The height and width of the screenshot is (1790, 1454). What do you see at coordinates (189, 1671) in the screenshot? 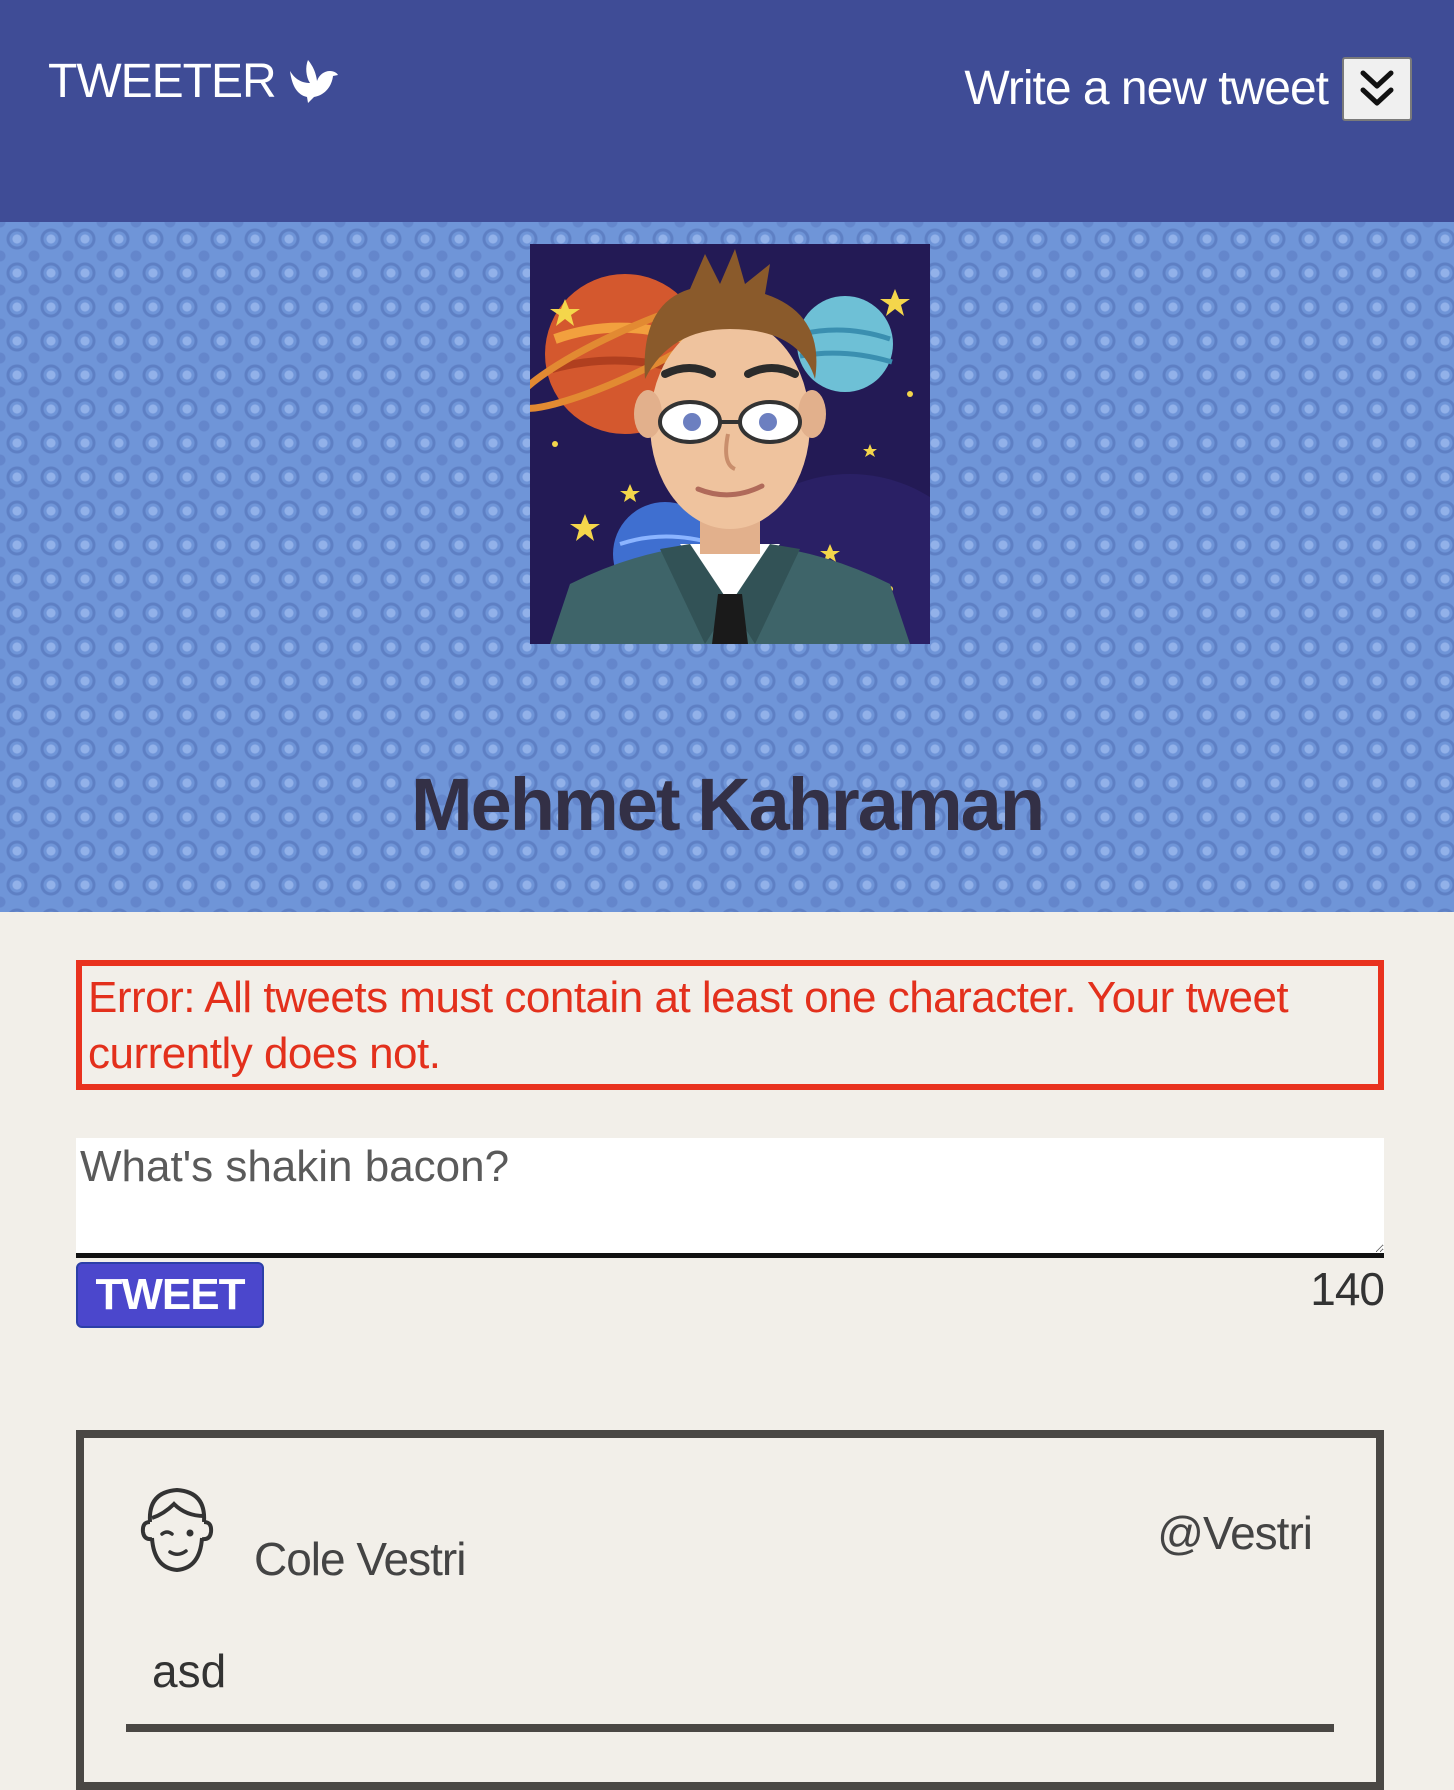
I see `tweet-text: asd` at bounding box center [189, 1671].